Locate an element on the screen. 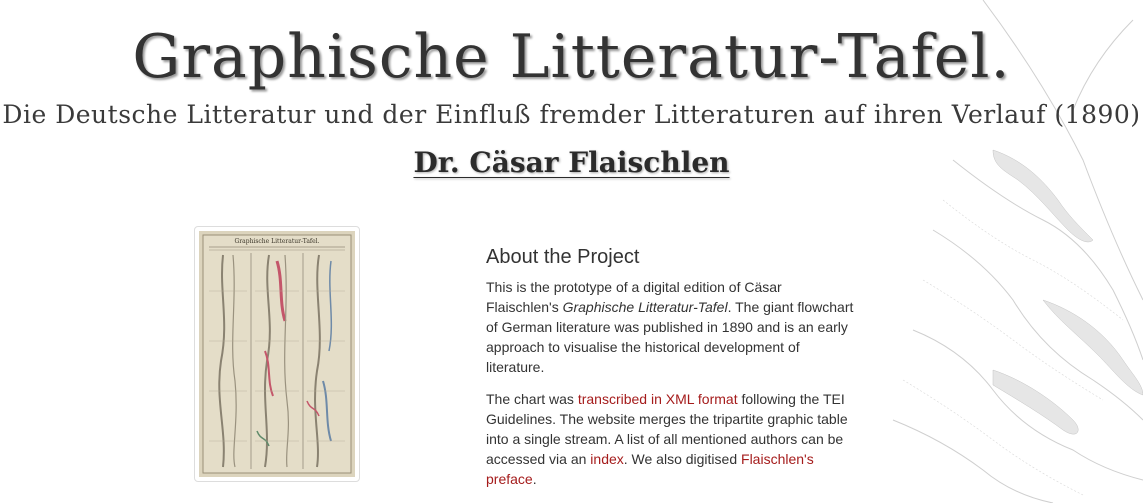  author-name: Dr. Cäsar Flaischlen is located at coordinates (571, 162).